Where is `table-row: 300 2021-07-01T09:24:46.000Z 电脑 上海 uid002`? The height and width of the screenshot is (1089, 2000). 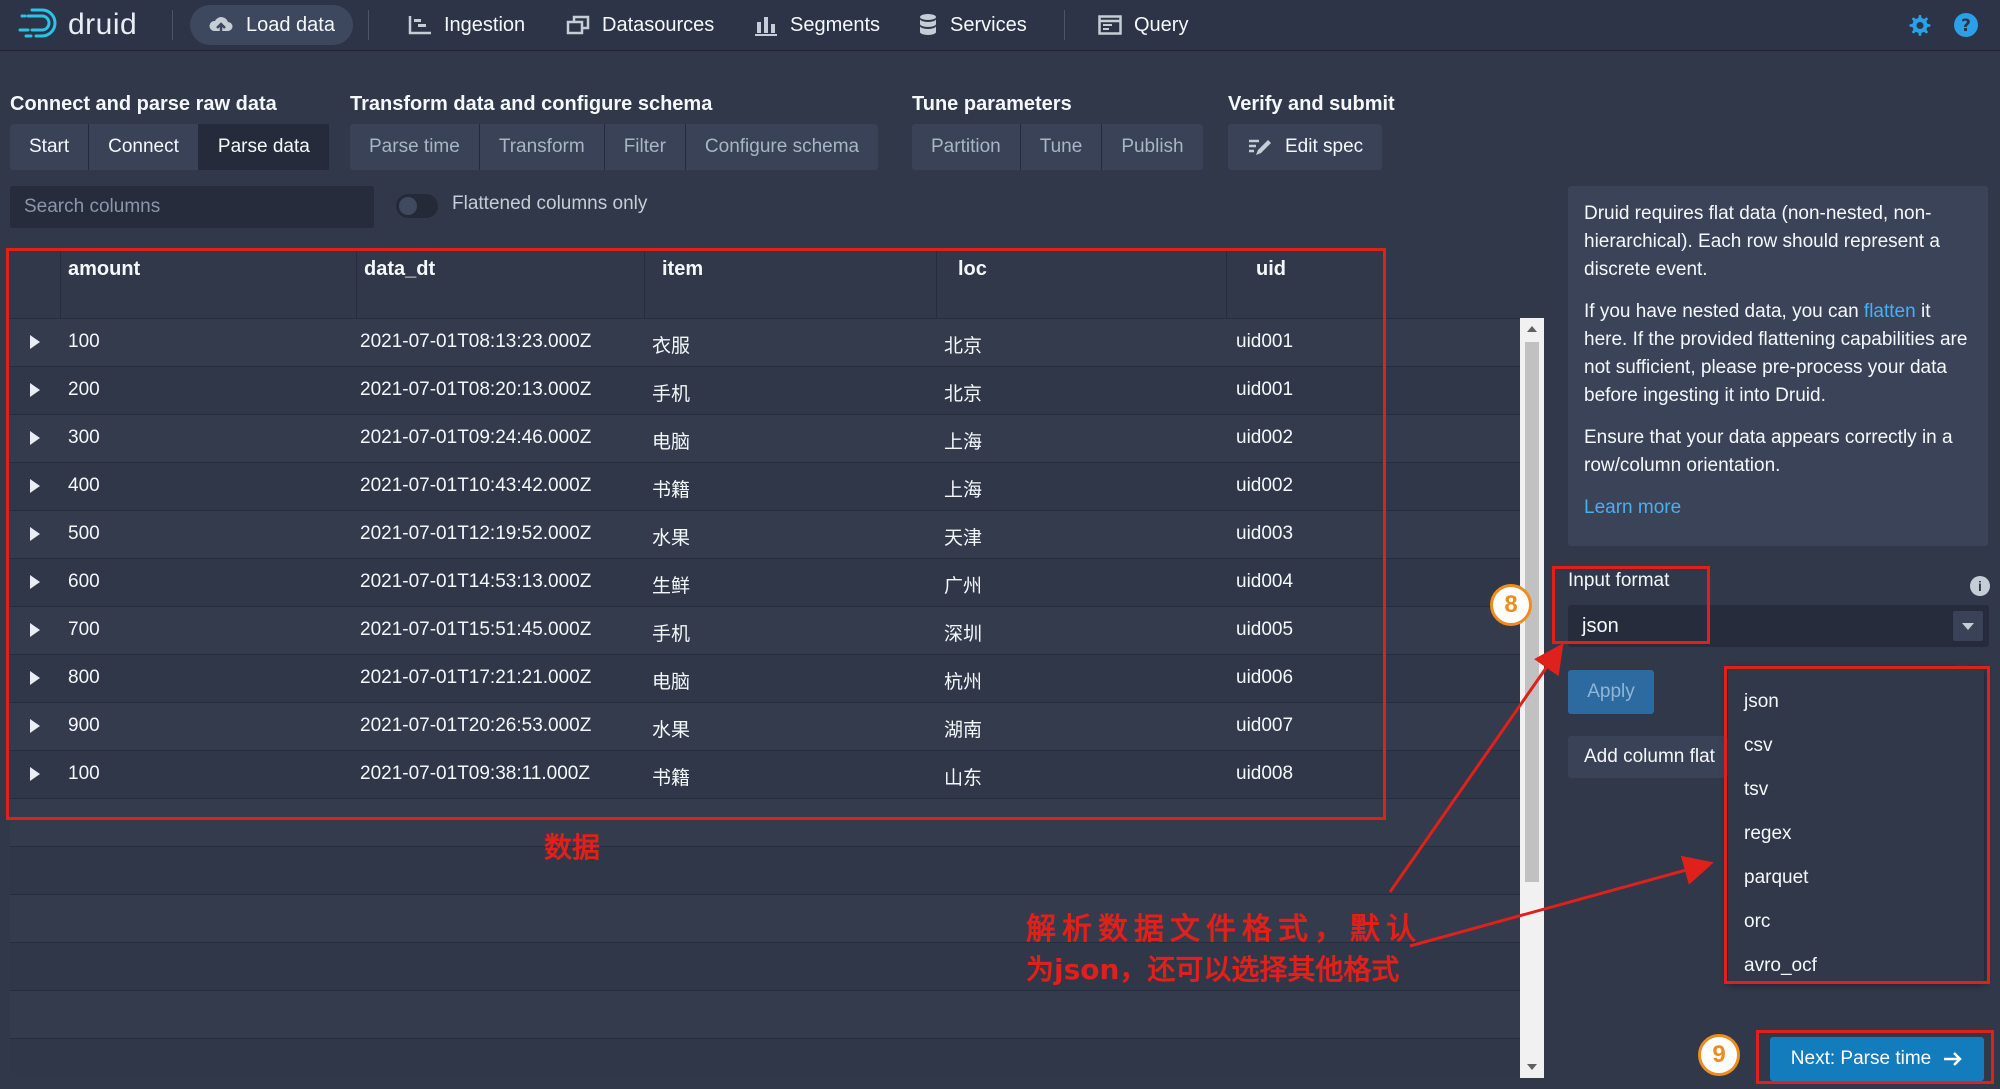
table-row: 300 2021-07-01T09:24:46.000Z 电脑 上海 uid002 is located at coordinates (766, 438).